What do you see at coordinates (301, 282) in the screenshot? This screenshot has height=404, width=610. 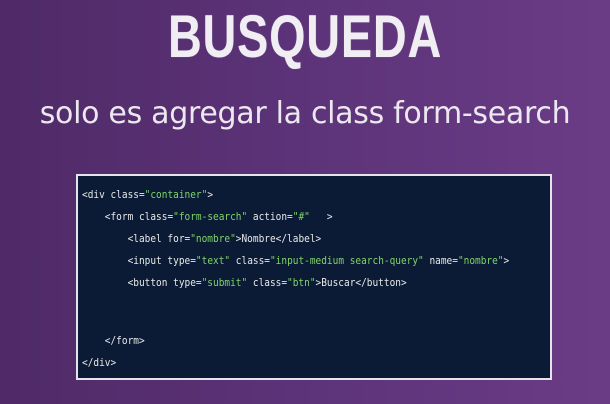 I see `code-string: "btn"` at bounding box center [301, 282].